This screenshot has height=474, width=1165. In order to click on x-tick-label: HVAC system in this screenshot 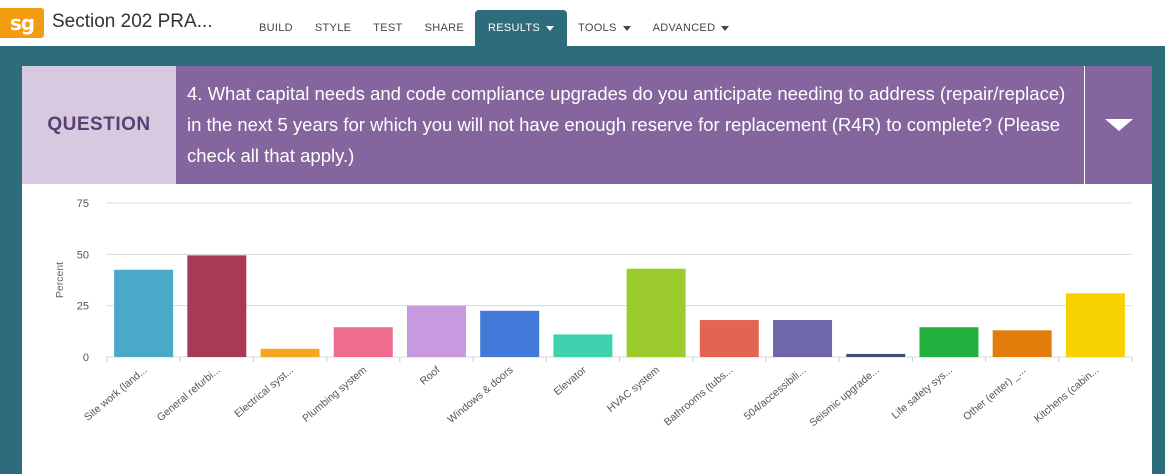, I will do `click(633, 389)`.